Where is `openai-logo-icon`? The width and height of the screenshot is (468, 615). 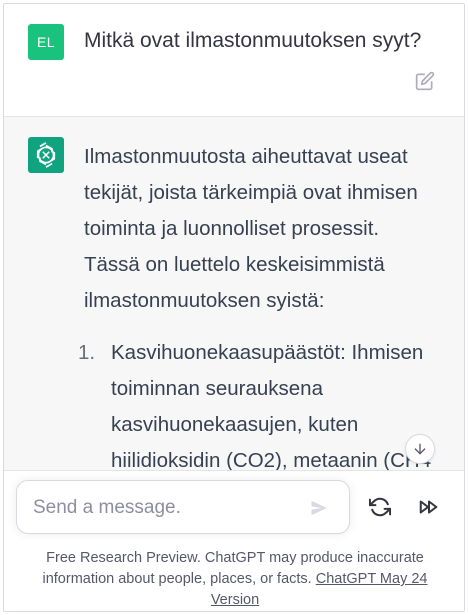
openai-logo-icon is located at coordinates (46, 155).